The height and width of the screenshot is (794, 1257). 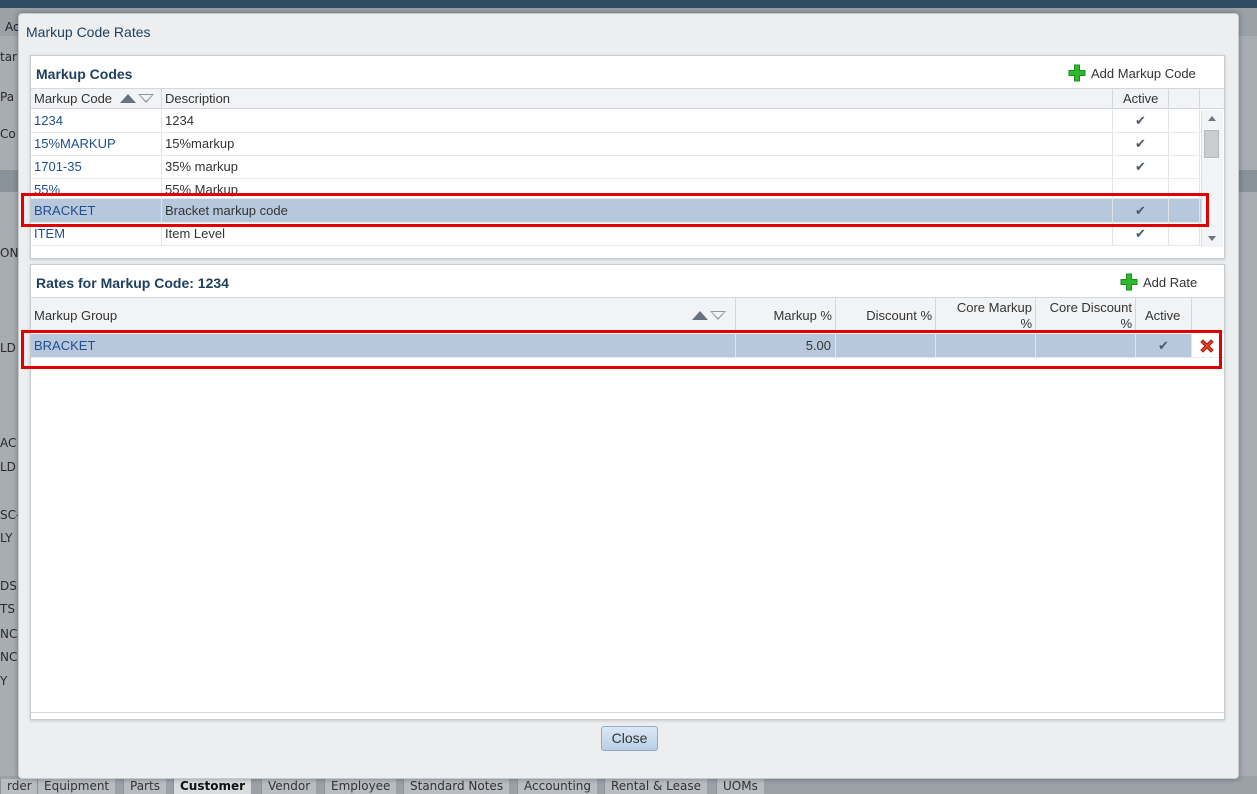 I want to click on tab-customer: Customer, so click(x=212, y=786).